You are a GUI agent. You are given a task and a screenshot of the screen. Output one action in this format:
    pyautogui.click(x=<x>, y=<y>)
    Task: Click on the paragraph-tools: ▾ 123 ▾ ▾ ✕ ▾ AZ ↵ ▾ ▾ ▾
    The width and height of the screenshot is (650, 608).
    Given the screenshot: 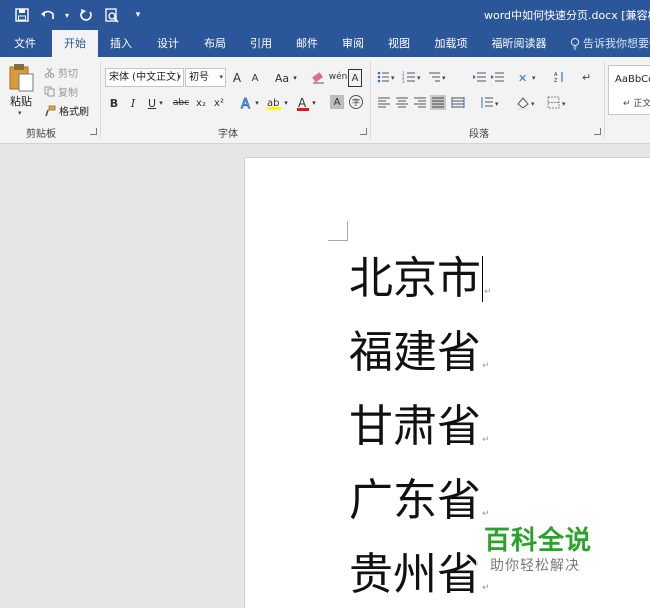 What is the action you would take?
    pyautogui.click(x=484, y=90)
    